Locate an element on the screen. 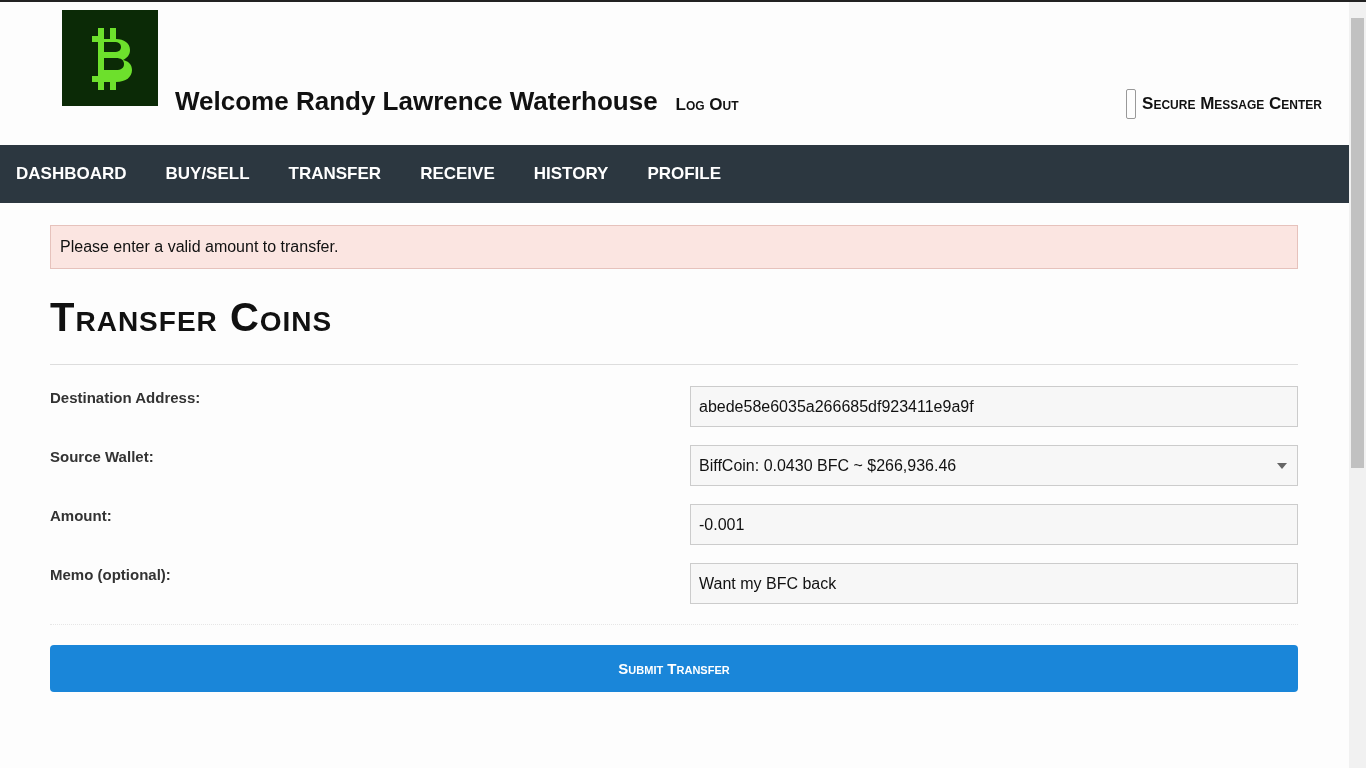 The image size is (1366, 768). nav-link: PROFILE is located at coordinates (684, 174).